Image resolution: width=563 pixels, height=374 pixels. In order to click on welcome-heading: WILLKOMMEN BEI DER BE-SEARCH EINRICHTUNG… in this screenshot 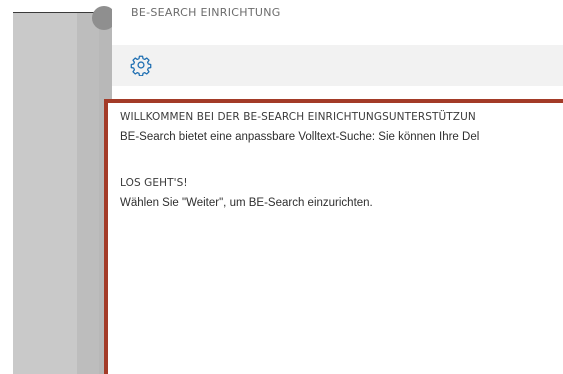, I will do `click(298, 117)`.